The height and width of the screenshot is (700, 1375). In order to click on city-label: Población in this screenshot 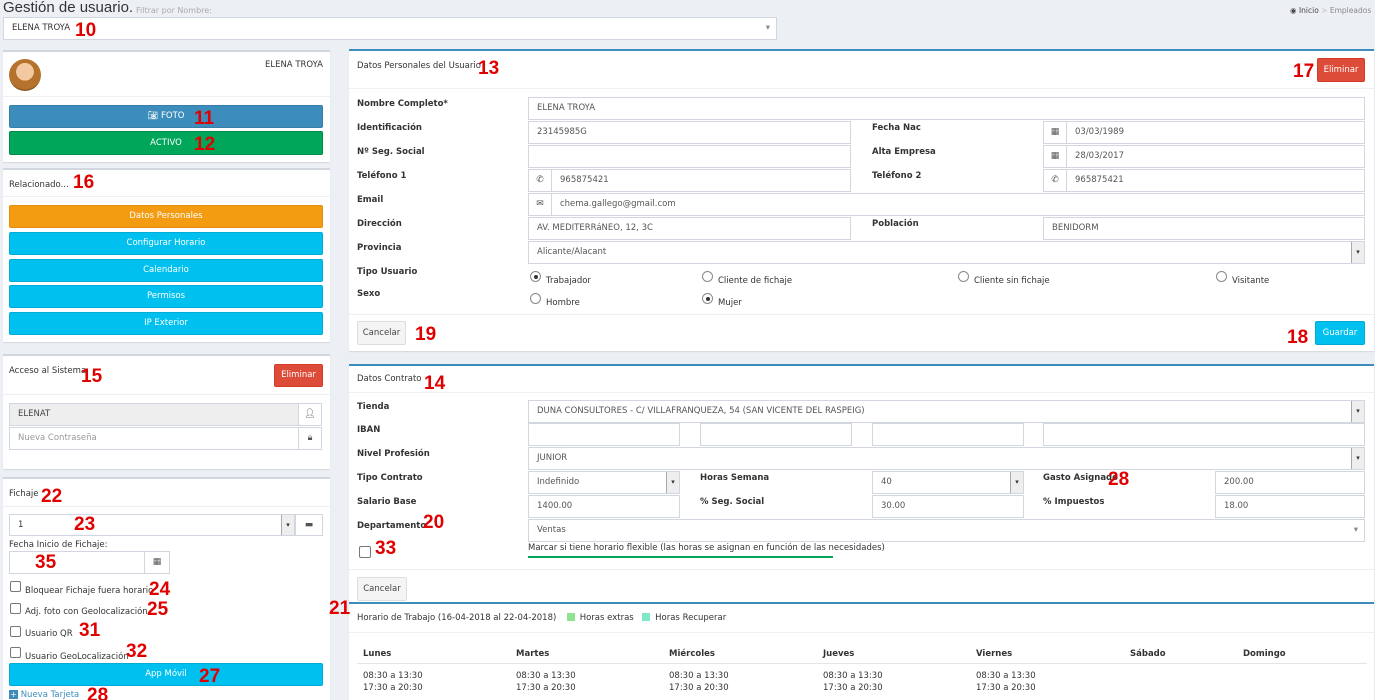, I will do `click(895, 224)`.